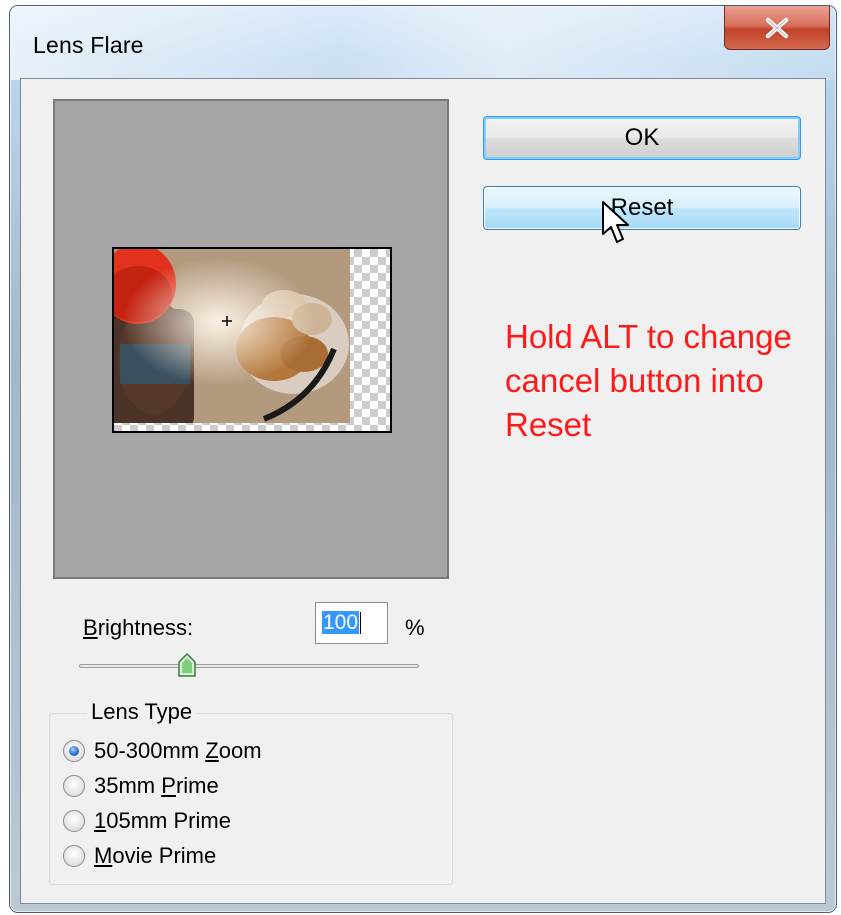  Describe the element at coordinates (156, 785) in the screenshot. I see `radio-label: 35mm Prime` at that location.